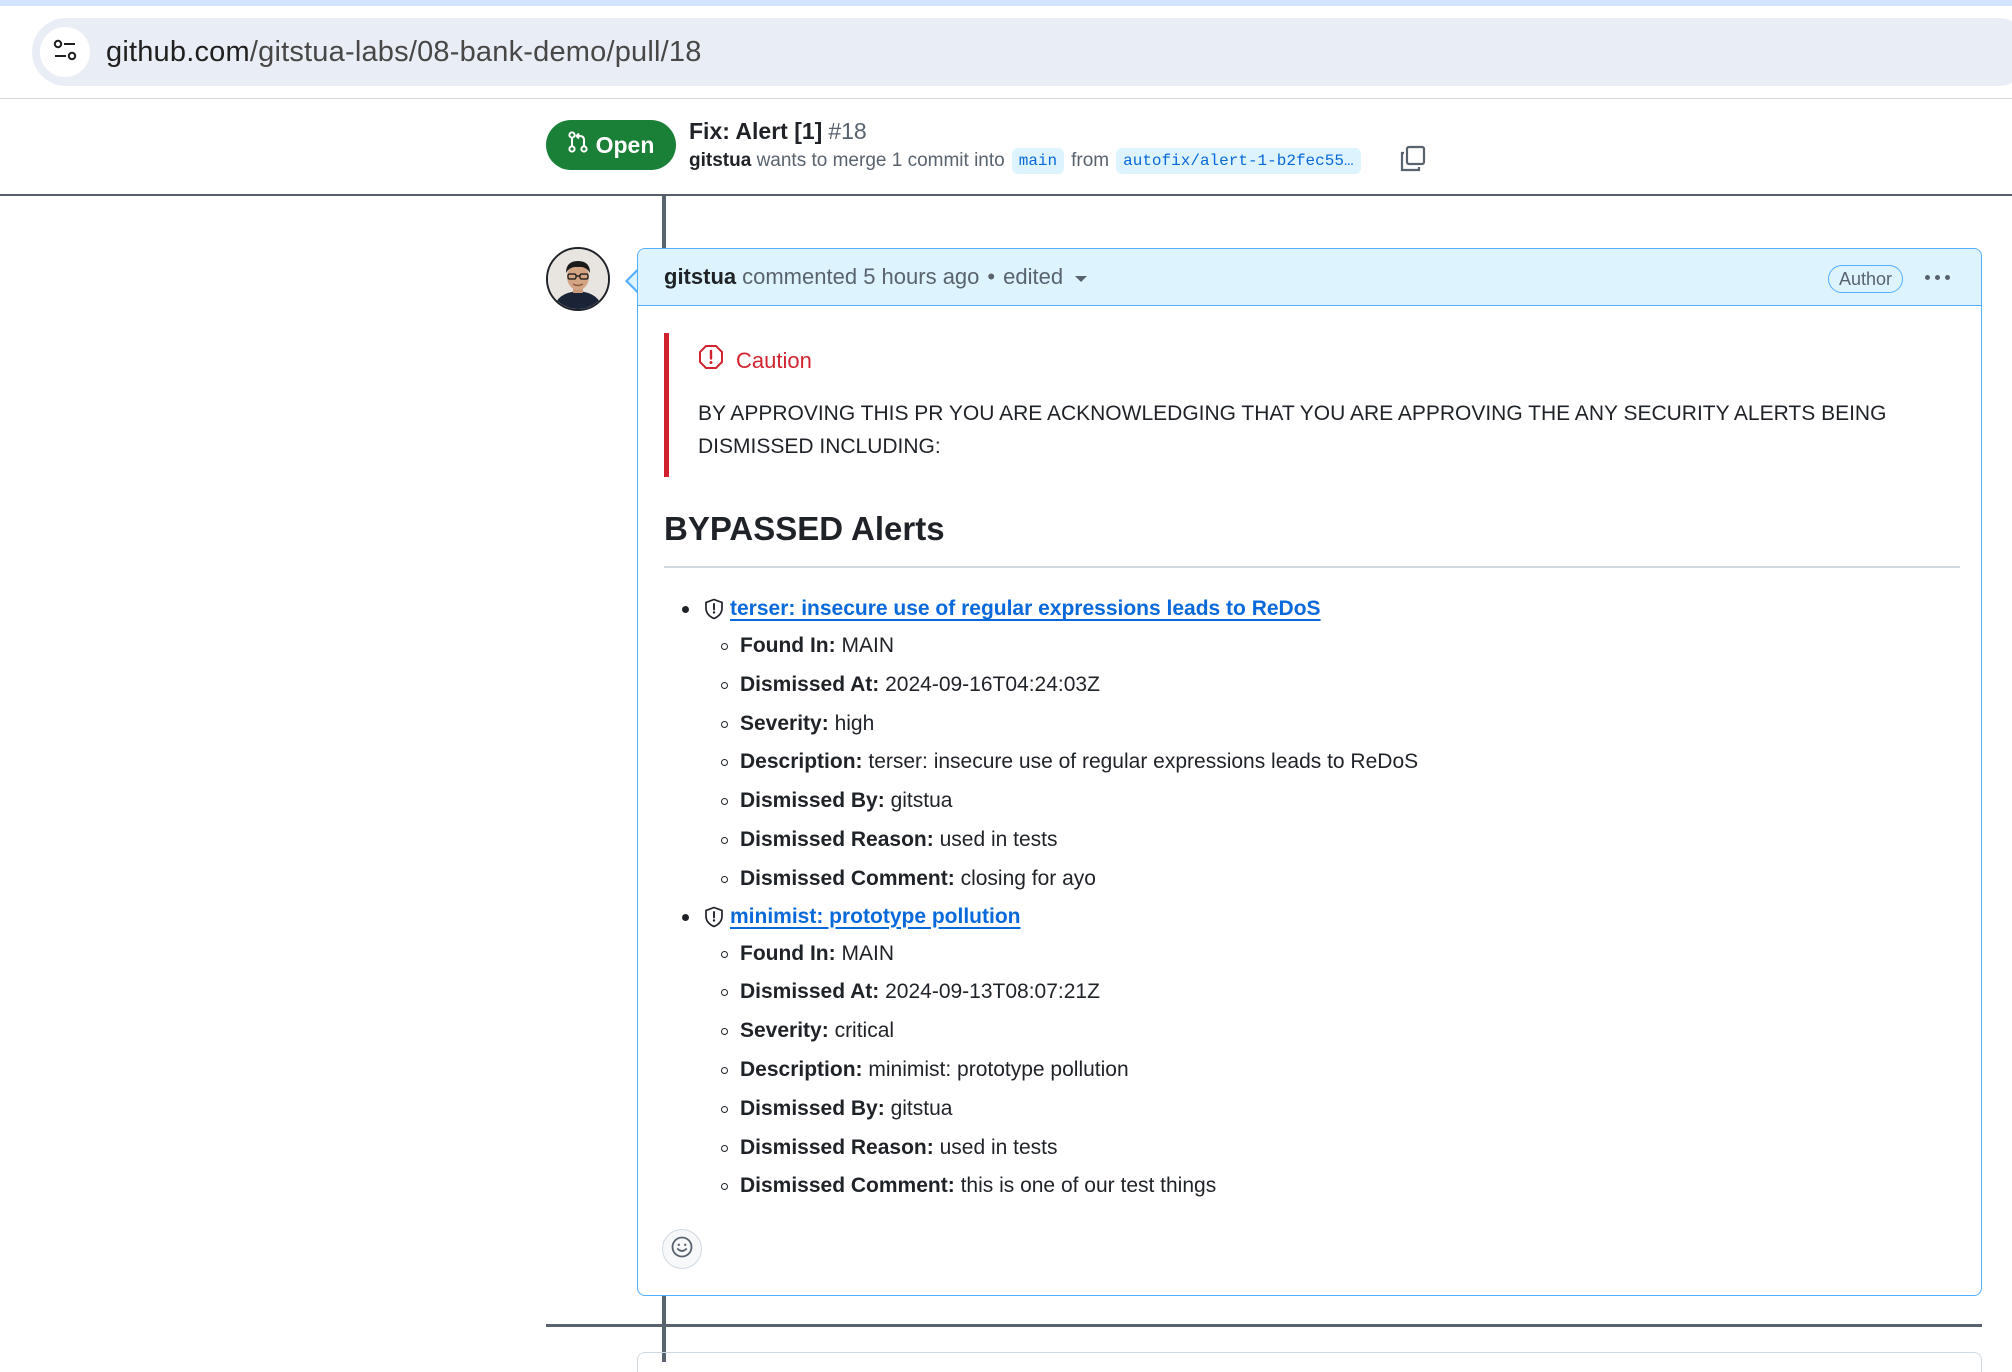 The width and height of the screenshot is (2012, 1372). What do you see at coordinates (178, 52) in the screenshot?
I see `url-host: github.com` at bounding box center [178, 52].